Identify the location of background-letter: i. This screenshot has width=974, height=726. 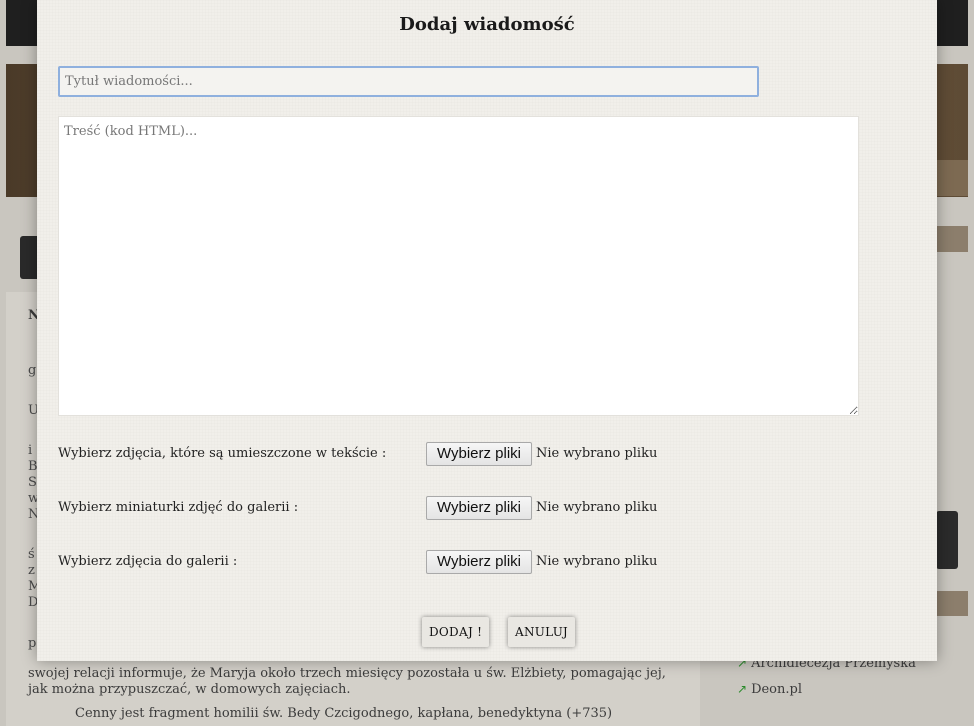
(30, 450).